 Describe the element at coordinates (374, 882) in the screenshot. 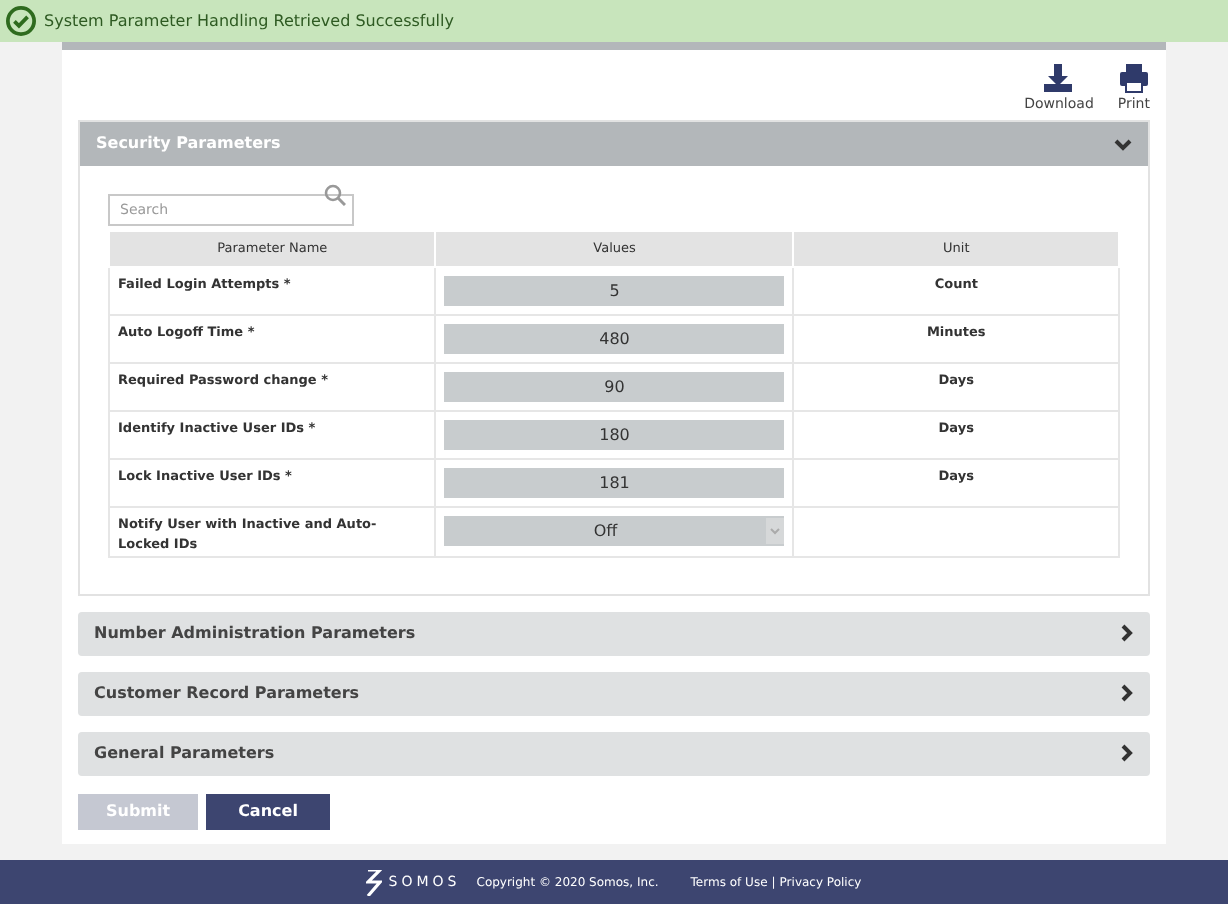

I see `logo-mark-icon` at that location.